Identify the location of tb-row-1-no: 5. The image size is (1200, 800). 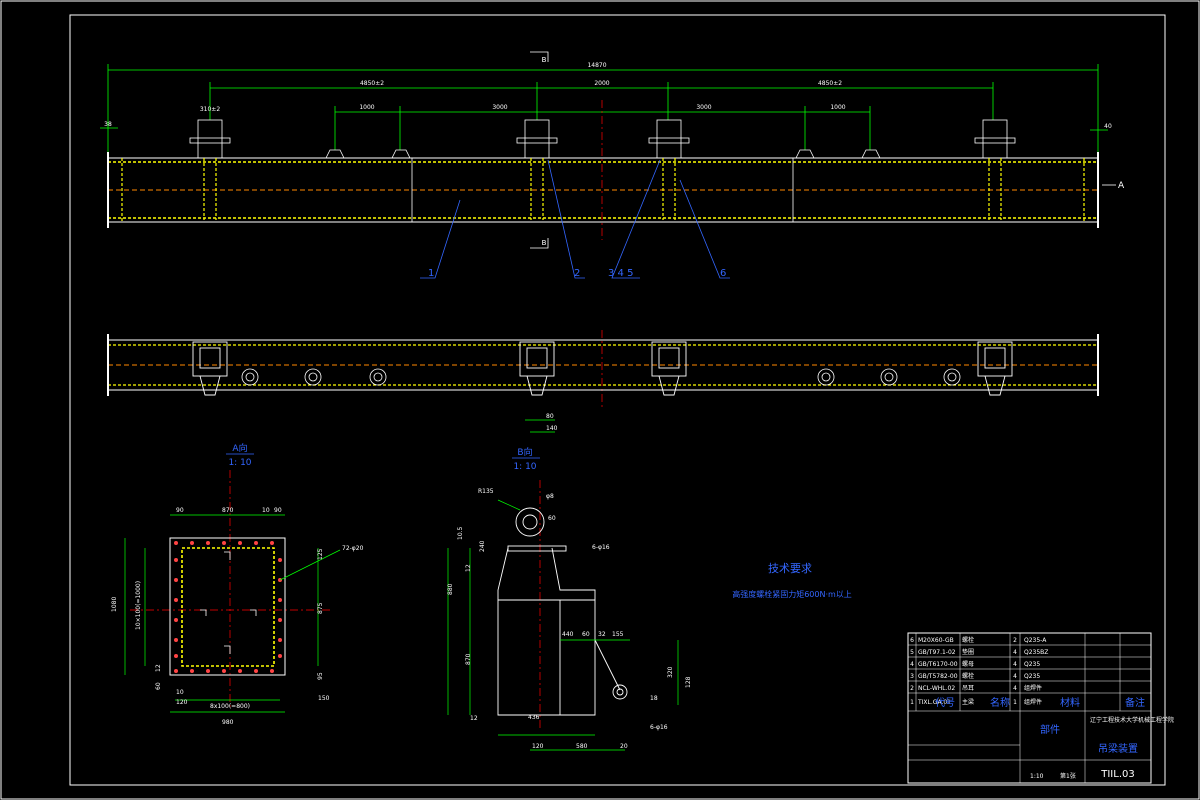
(912, 652).